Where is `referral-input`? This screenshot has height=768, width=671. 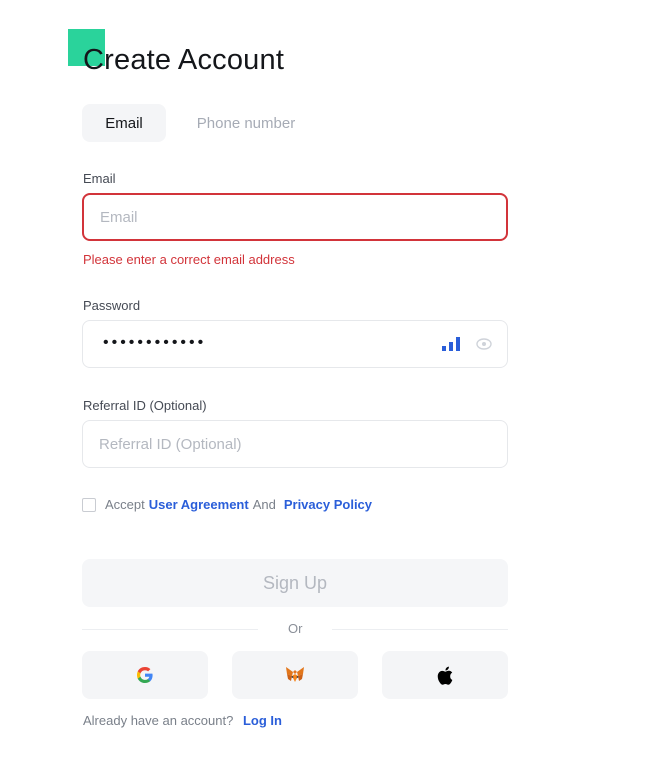 referral-input is located at coordinates (295, 444).